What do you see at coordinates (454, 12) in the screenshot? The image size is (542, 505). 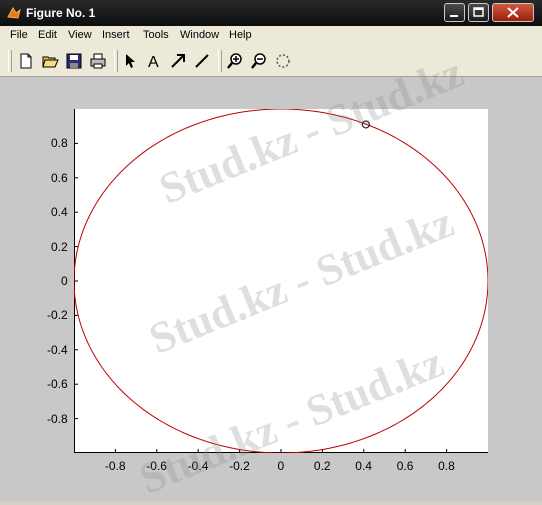 I see `minimize-button` at bounding box center [454, 12].